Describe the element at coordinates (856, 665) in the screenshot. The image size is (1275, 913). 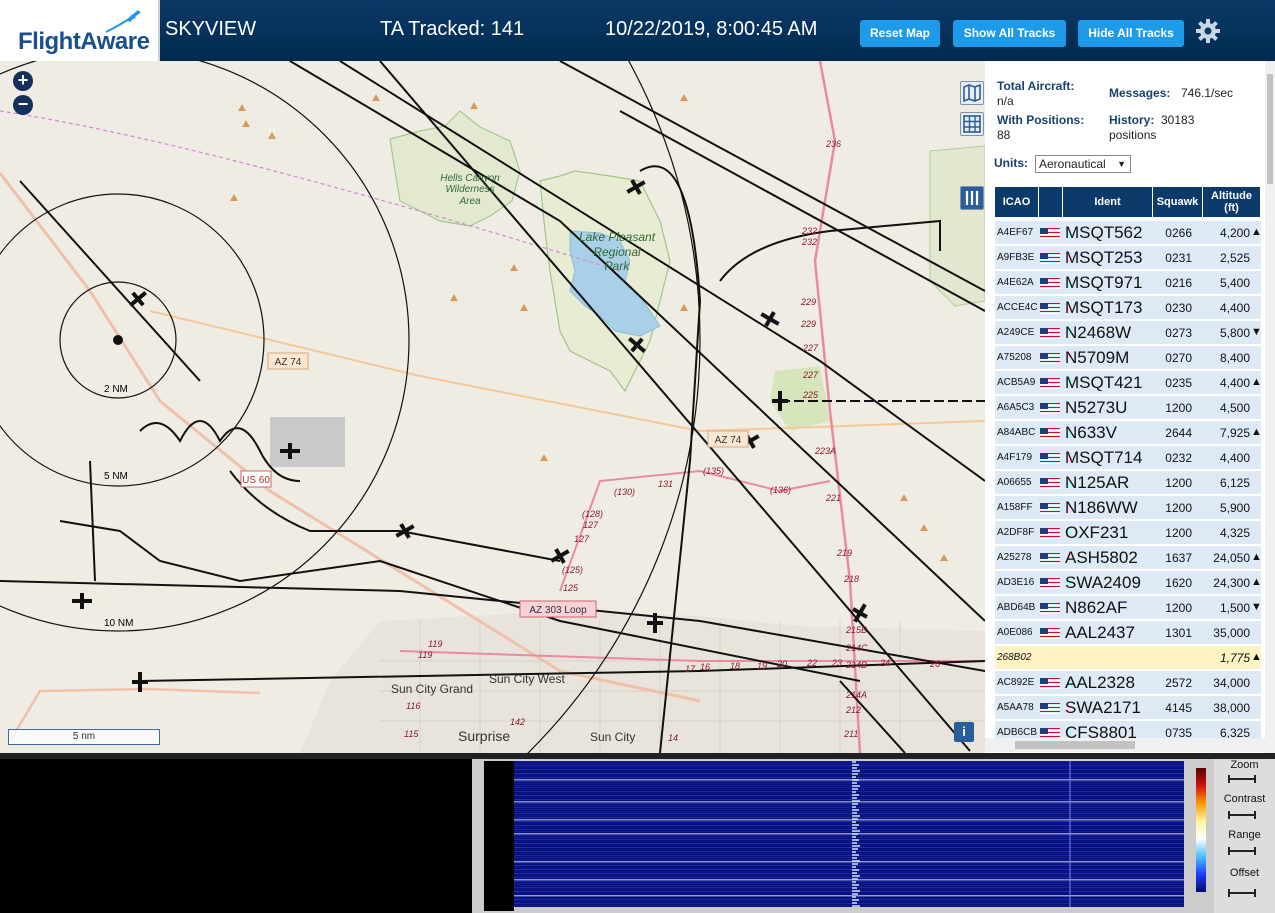
I see `route-number: 214B` at that location.